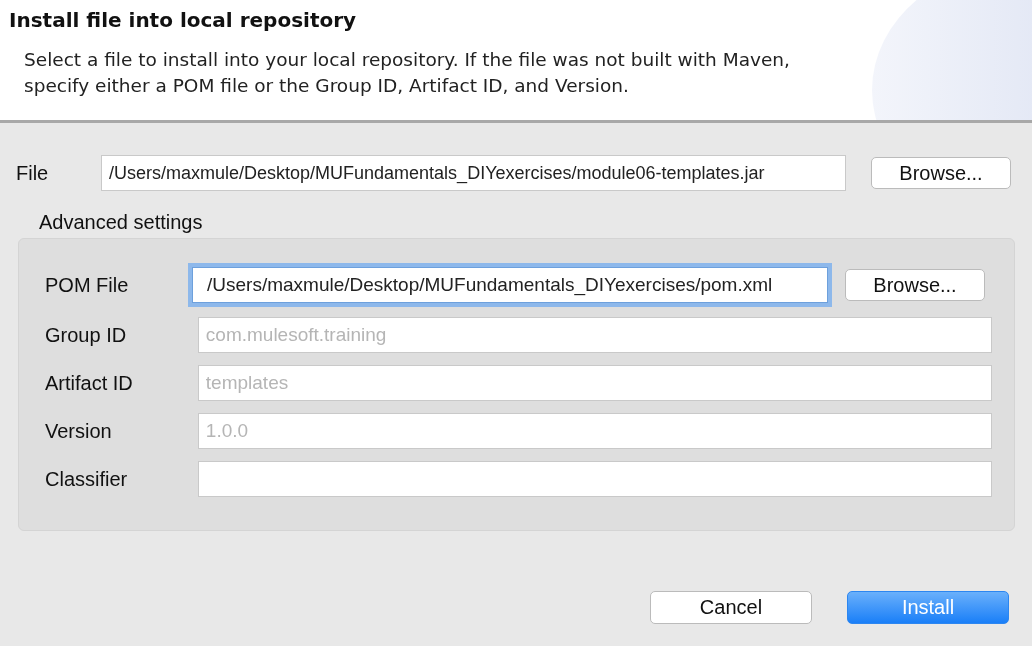 This screenshot has height=646, width=1032. What do you see at coordinates (33, 173) in the screenshot?
I see `field-label: File` at bounding box center [33, 173].